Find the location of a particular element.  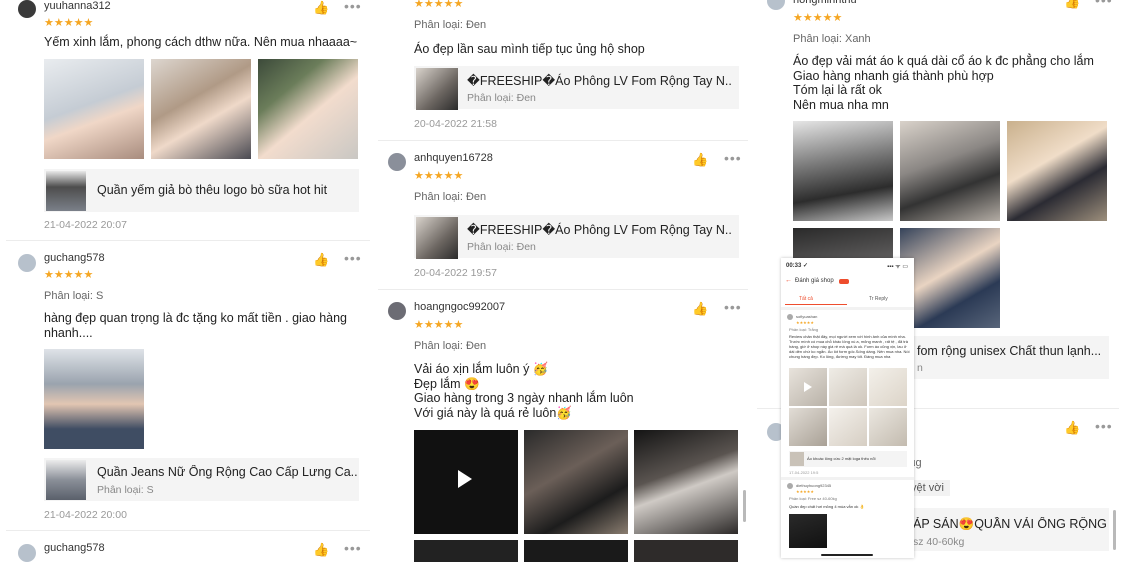

review-variant: Phân loại: Xanh is located at coordinates (832, 39).